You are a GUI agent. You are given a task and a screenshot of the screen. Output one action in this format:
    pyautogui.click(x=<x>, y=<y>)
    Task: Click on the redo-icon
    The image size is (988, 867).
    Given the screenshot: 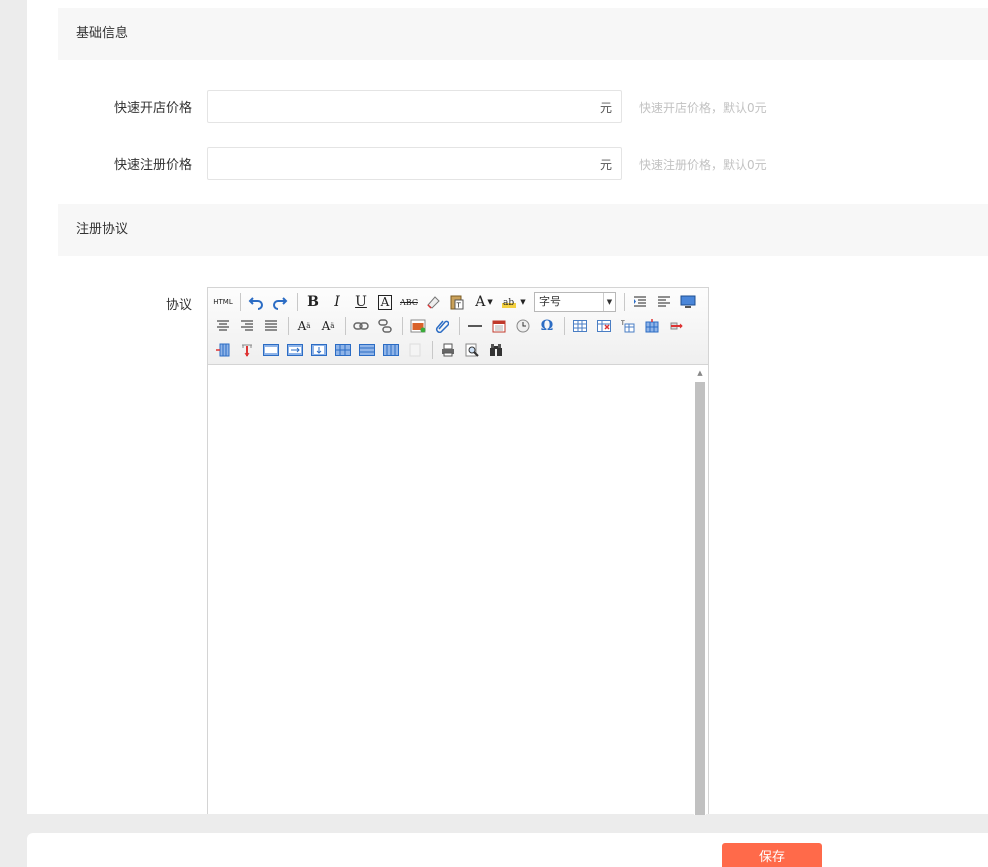 What is the action you would take?
    pyautogui.click(x=280, y=302)
    